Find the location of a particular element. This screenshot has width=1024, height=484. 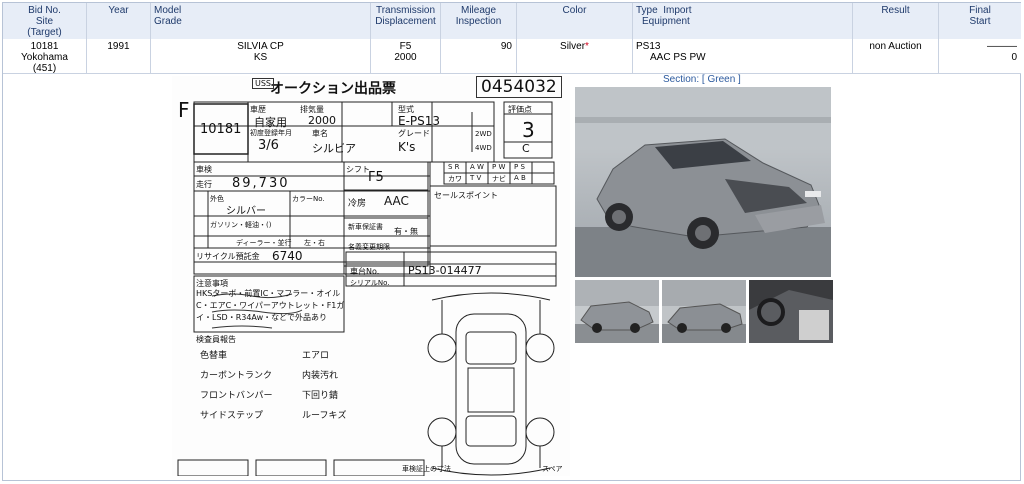

displacement-value: 2000 is located at coordinates (322, 120).